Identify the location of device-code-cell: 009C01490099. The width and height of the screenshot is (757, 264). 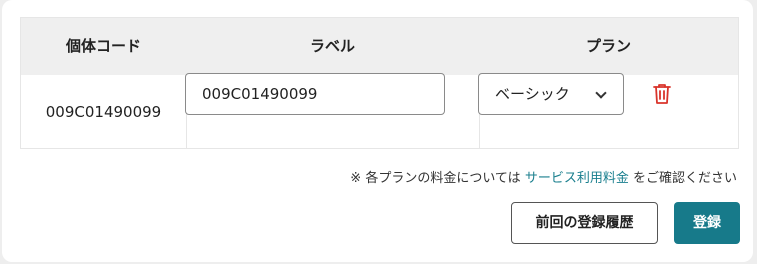
(103, 112).